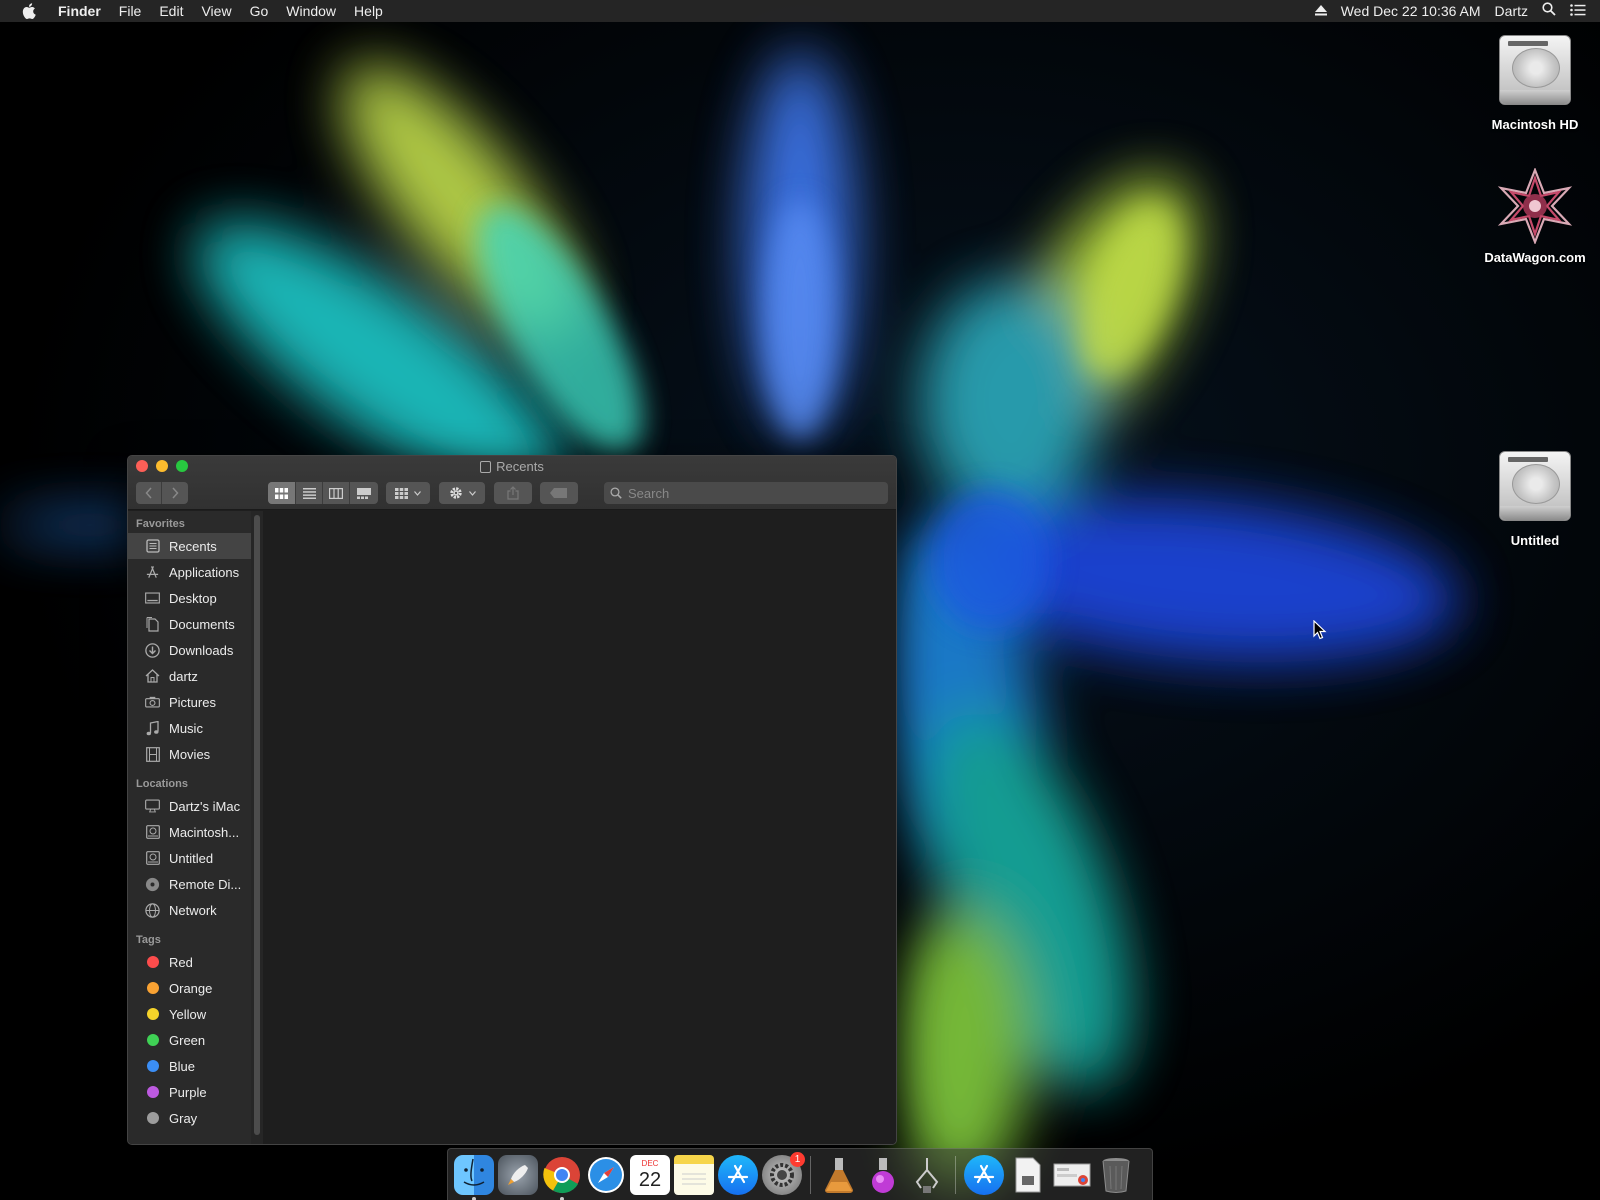 The image size is (1600, 1200). What do you see at coordinates (650, 1179) in the screenshot?
I see `calendar-day: 22` at bounding box center [650, 1179].